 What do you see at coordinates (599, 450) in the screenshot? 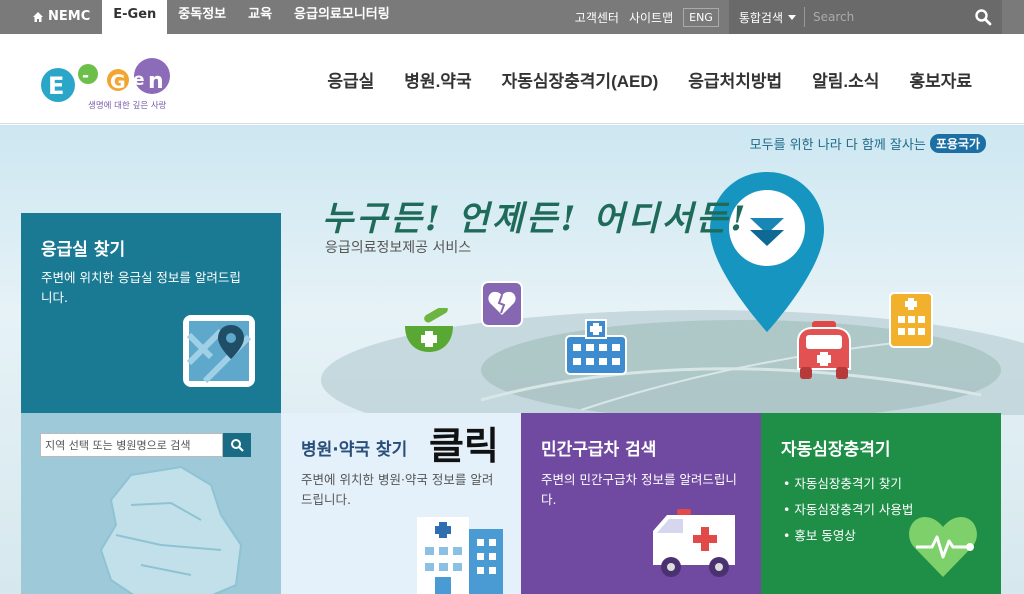
I see `ambulance-panel-title: 민간구급차 검색` at bounding box center [599, 450].